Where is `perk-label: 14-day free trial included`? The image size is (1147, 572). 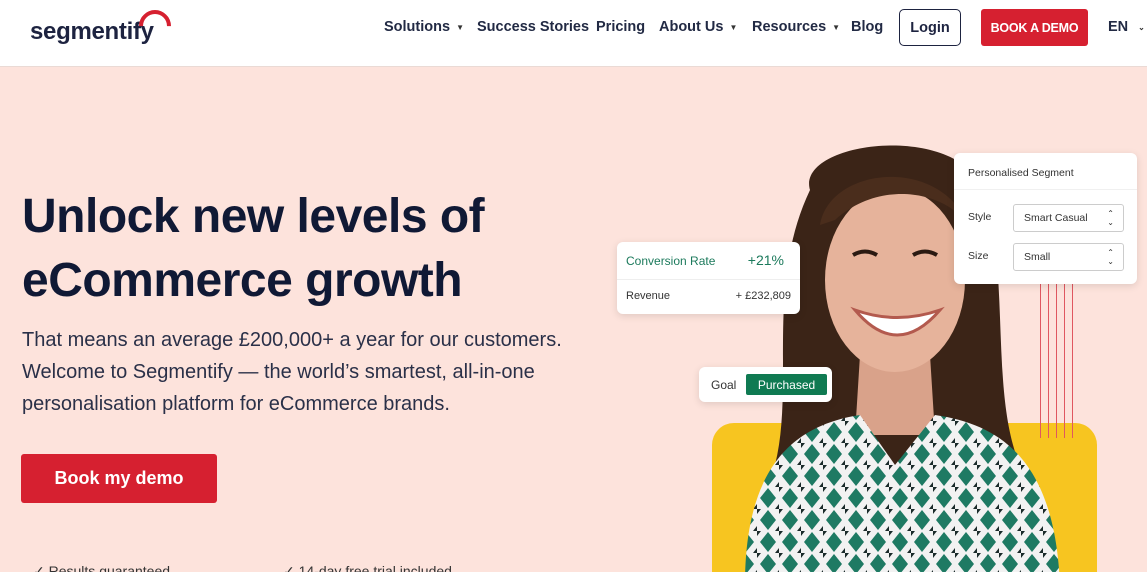 perk-label: 14-day free trial included is located at coordinates (375, 567).